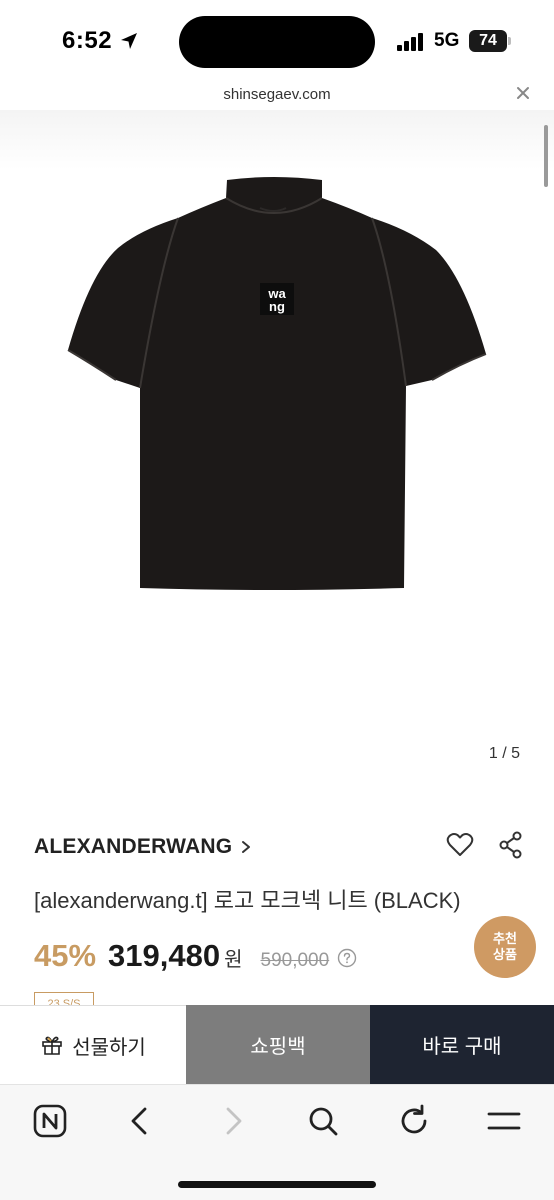  I want to click on back-arrow-icon, so click(141, 1121).